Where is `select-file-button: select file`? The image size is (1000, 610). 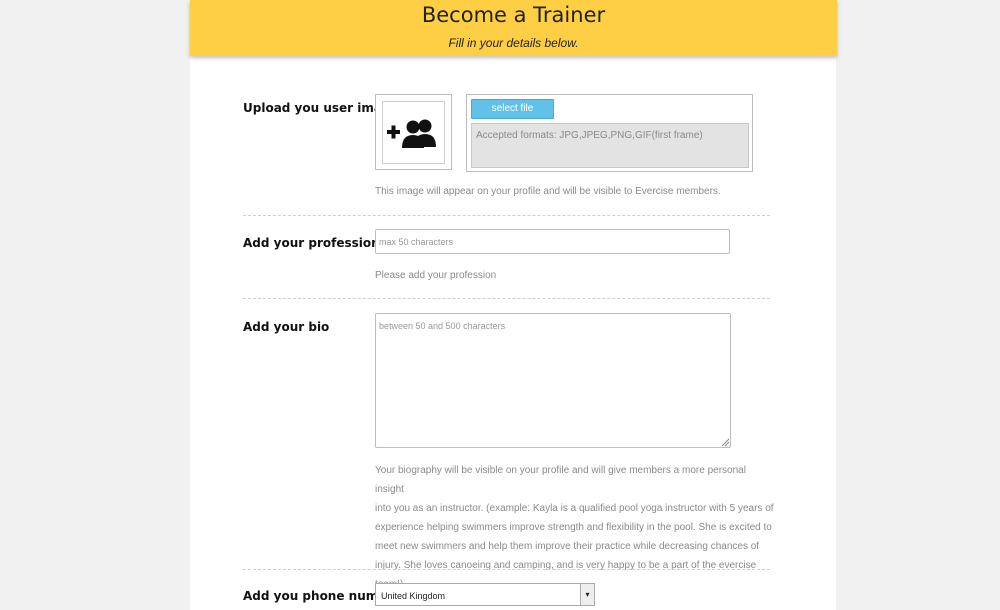 select-file-button: select file is located at coordinates (512, 109).